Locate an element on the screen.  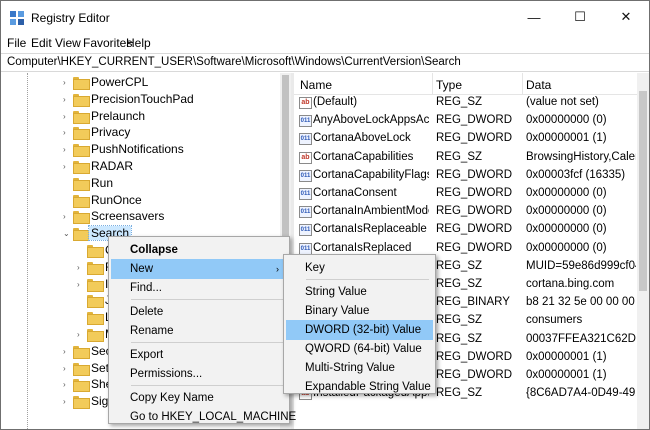
values-scrollbar is located at coordinates (643, 251).